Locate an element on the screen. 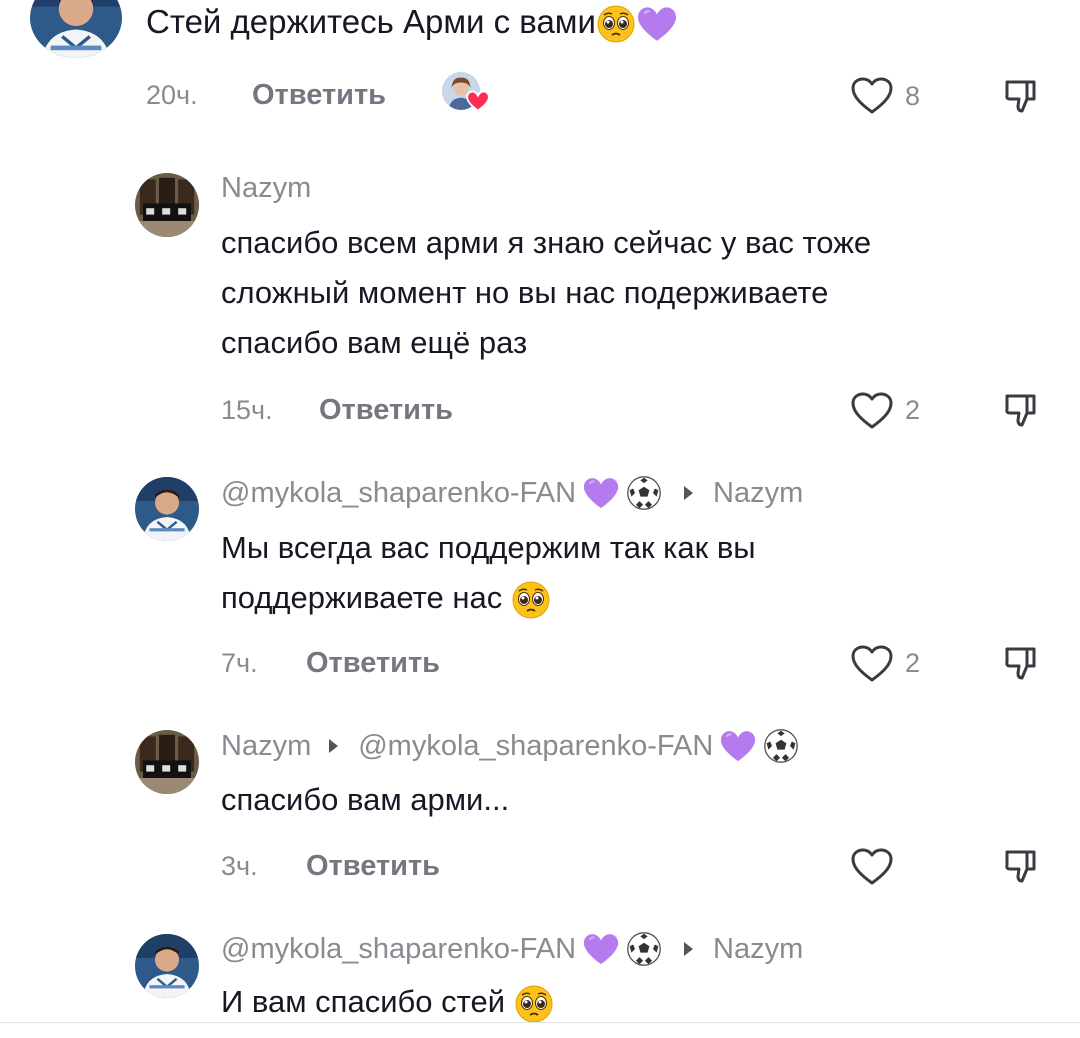 This screenshot has width=1080, height=1038. reply-to-username: @mykola_shaparenko-FAN is located at coordinates (535, 746).